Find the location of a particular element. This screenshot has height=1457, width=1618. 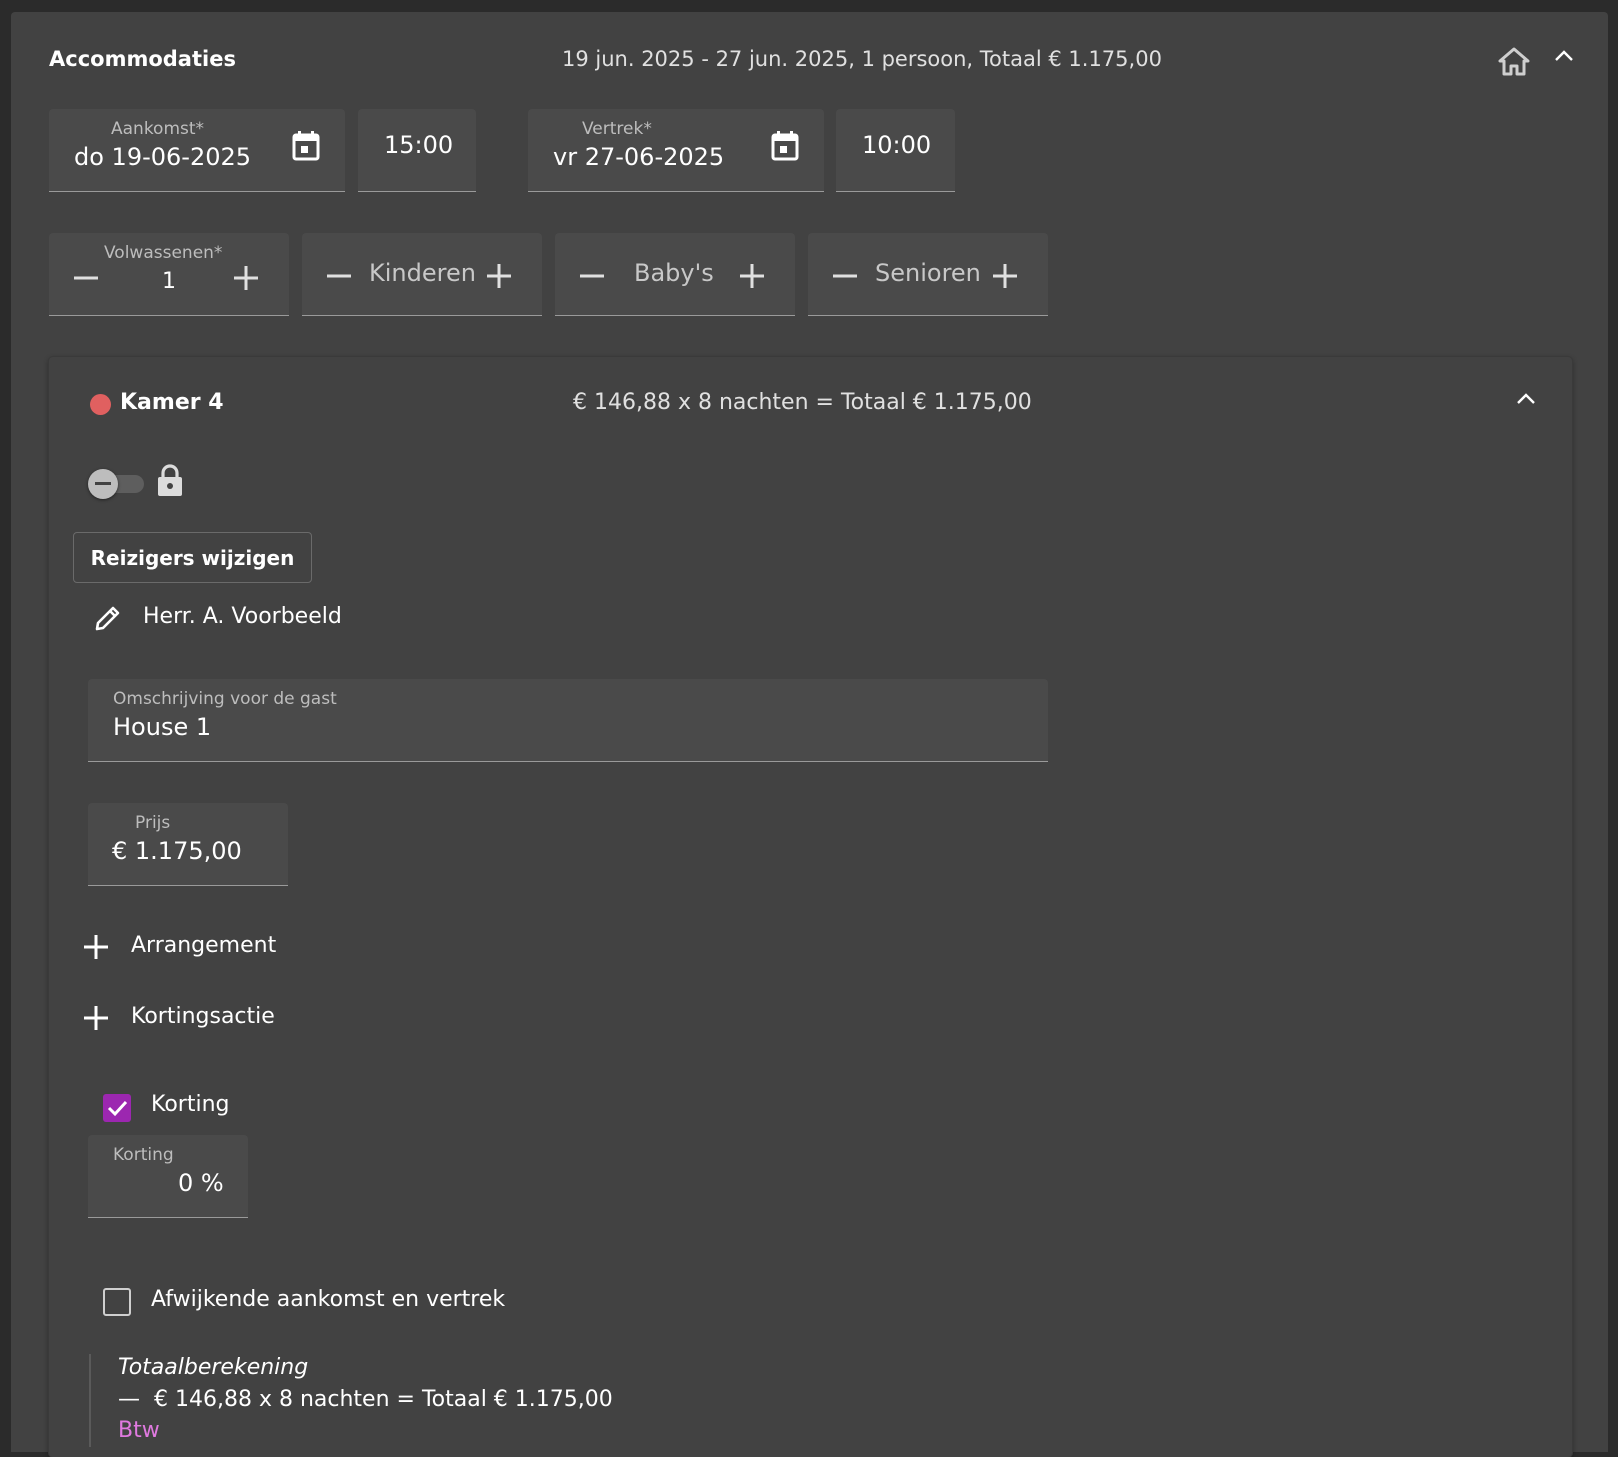

change-travelers-button: Reizigers wijzigen is located at coordinates (192, 557).